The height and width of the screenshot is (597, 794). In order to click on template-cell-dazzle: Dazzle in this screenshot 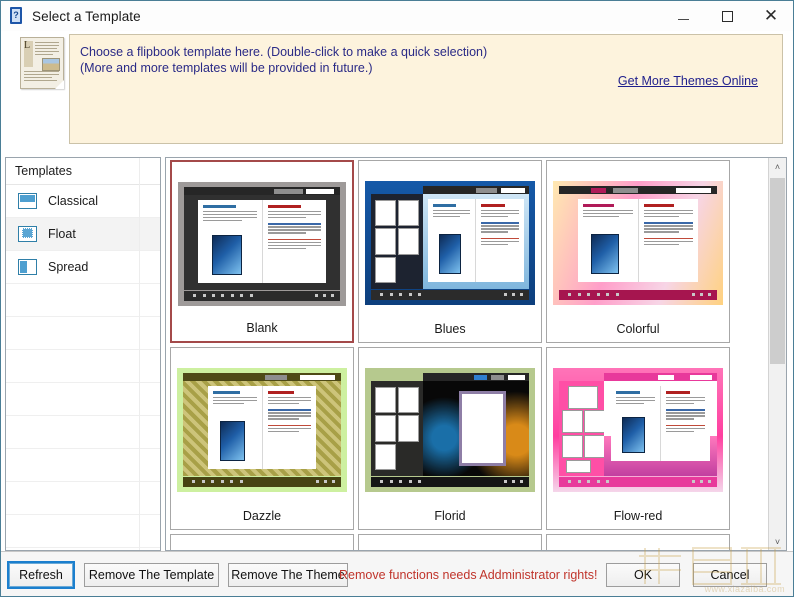, I will do `click(262, 438)`.